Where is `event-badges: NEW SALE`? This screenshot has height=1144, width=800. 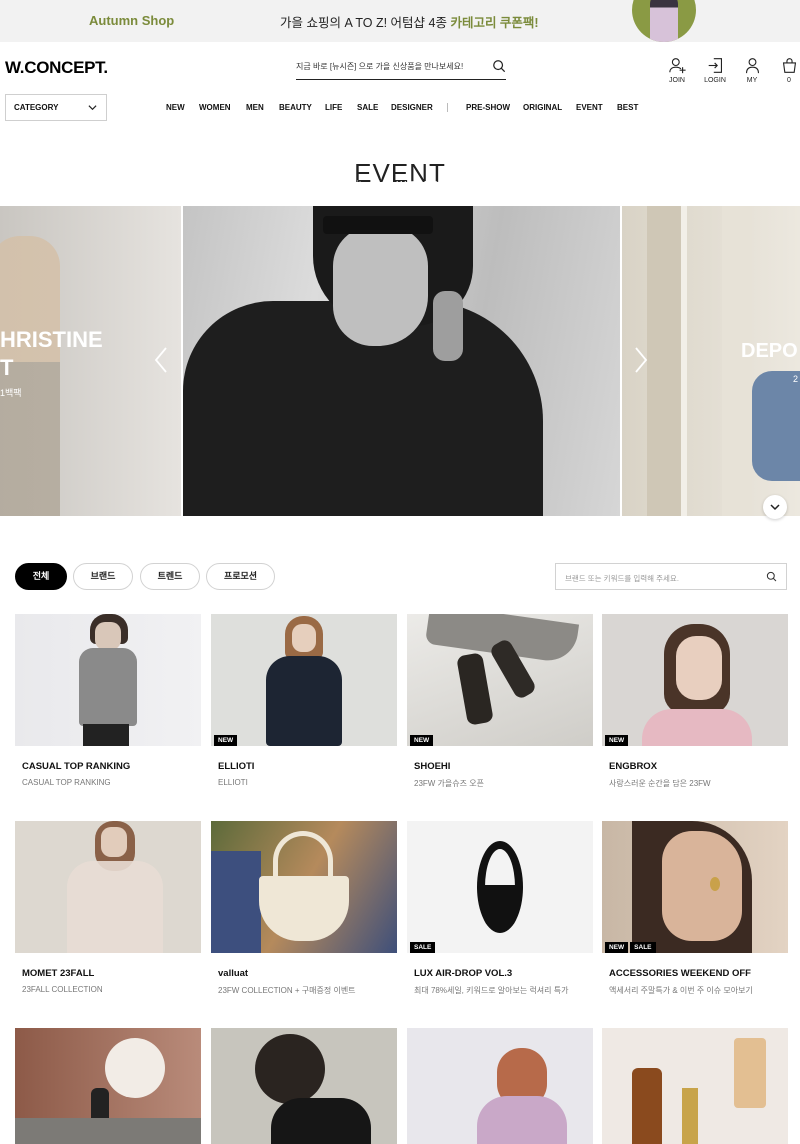
event-badges: NEW SALE is located at coordinates (630, 947).